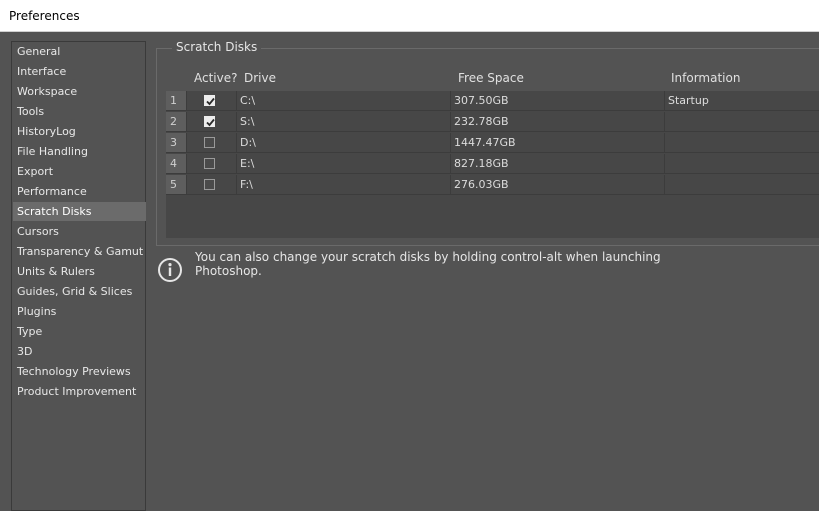  What do you see at coordinates (79, 131) in the screenshot?
I see `sidebar-item-historylog: HistoryLog` at bounding box center [79, 131].